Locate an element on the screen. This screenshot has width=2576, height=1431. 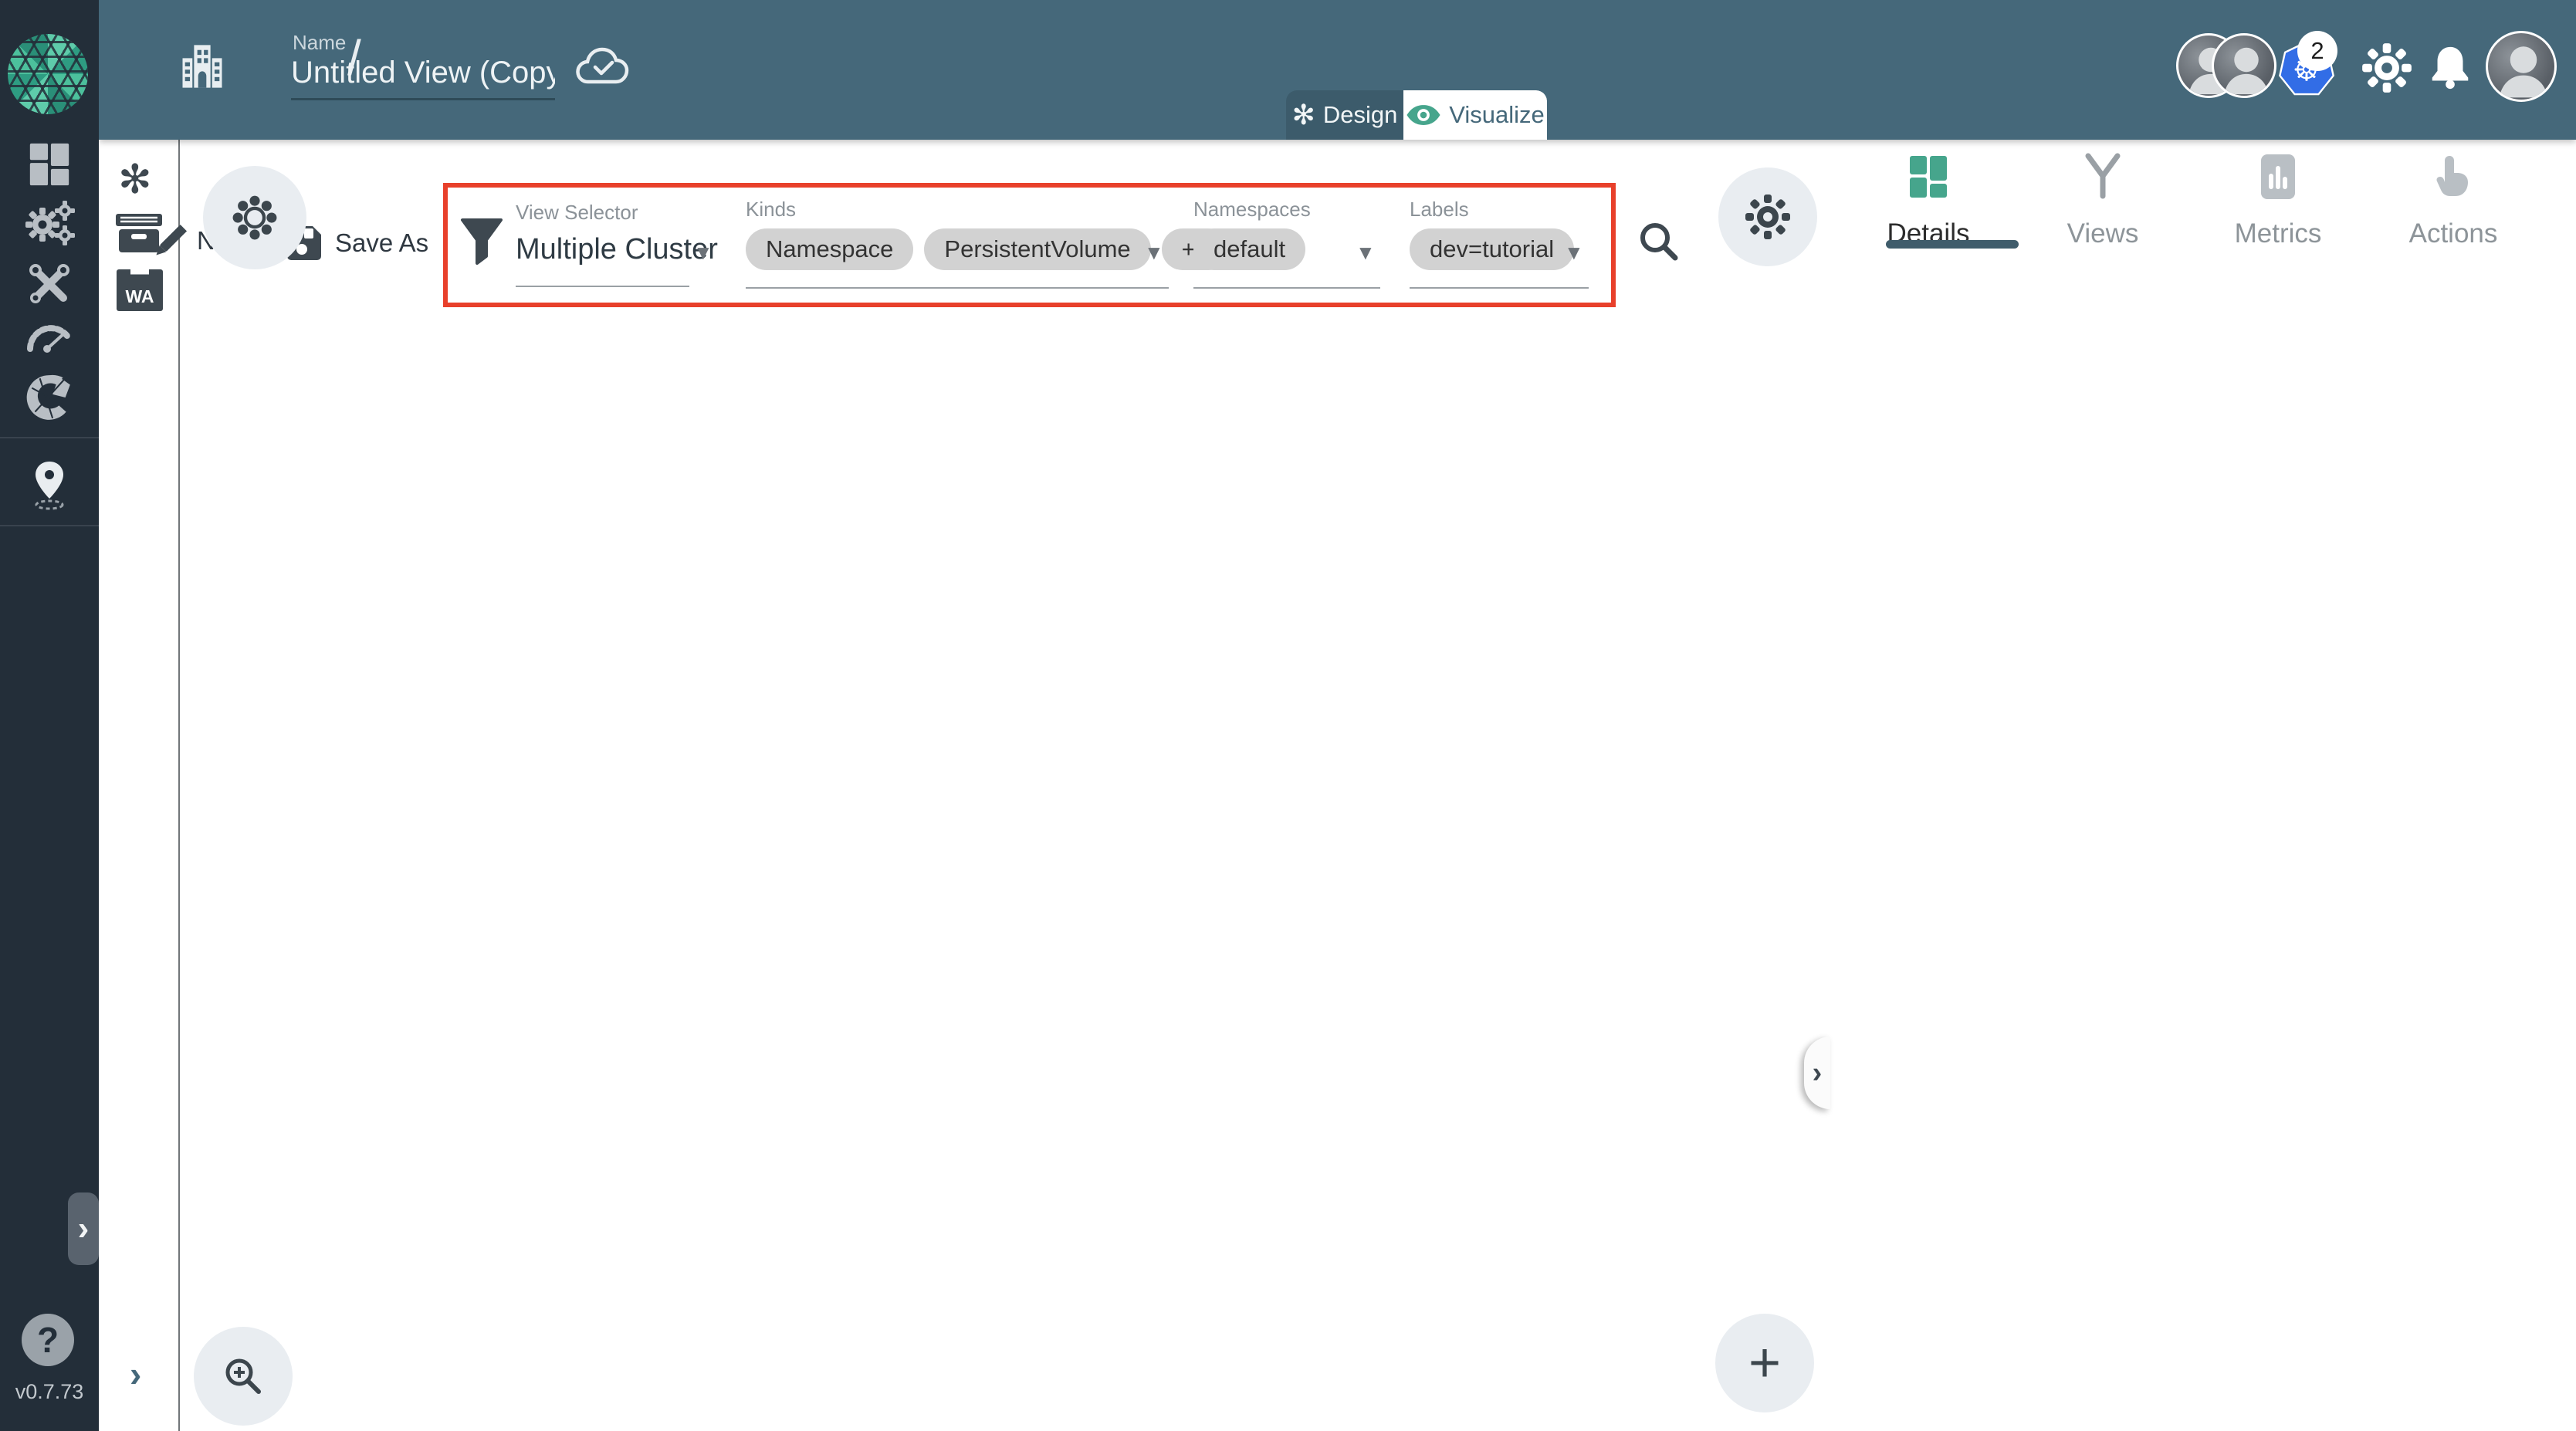
context-count-badge: 2 is located at coordinates (2317, 51).